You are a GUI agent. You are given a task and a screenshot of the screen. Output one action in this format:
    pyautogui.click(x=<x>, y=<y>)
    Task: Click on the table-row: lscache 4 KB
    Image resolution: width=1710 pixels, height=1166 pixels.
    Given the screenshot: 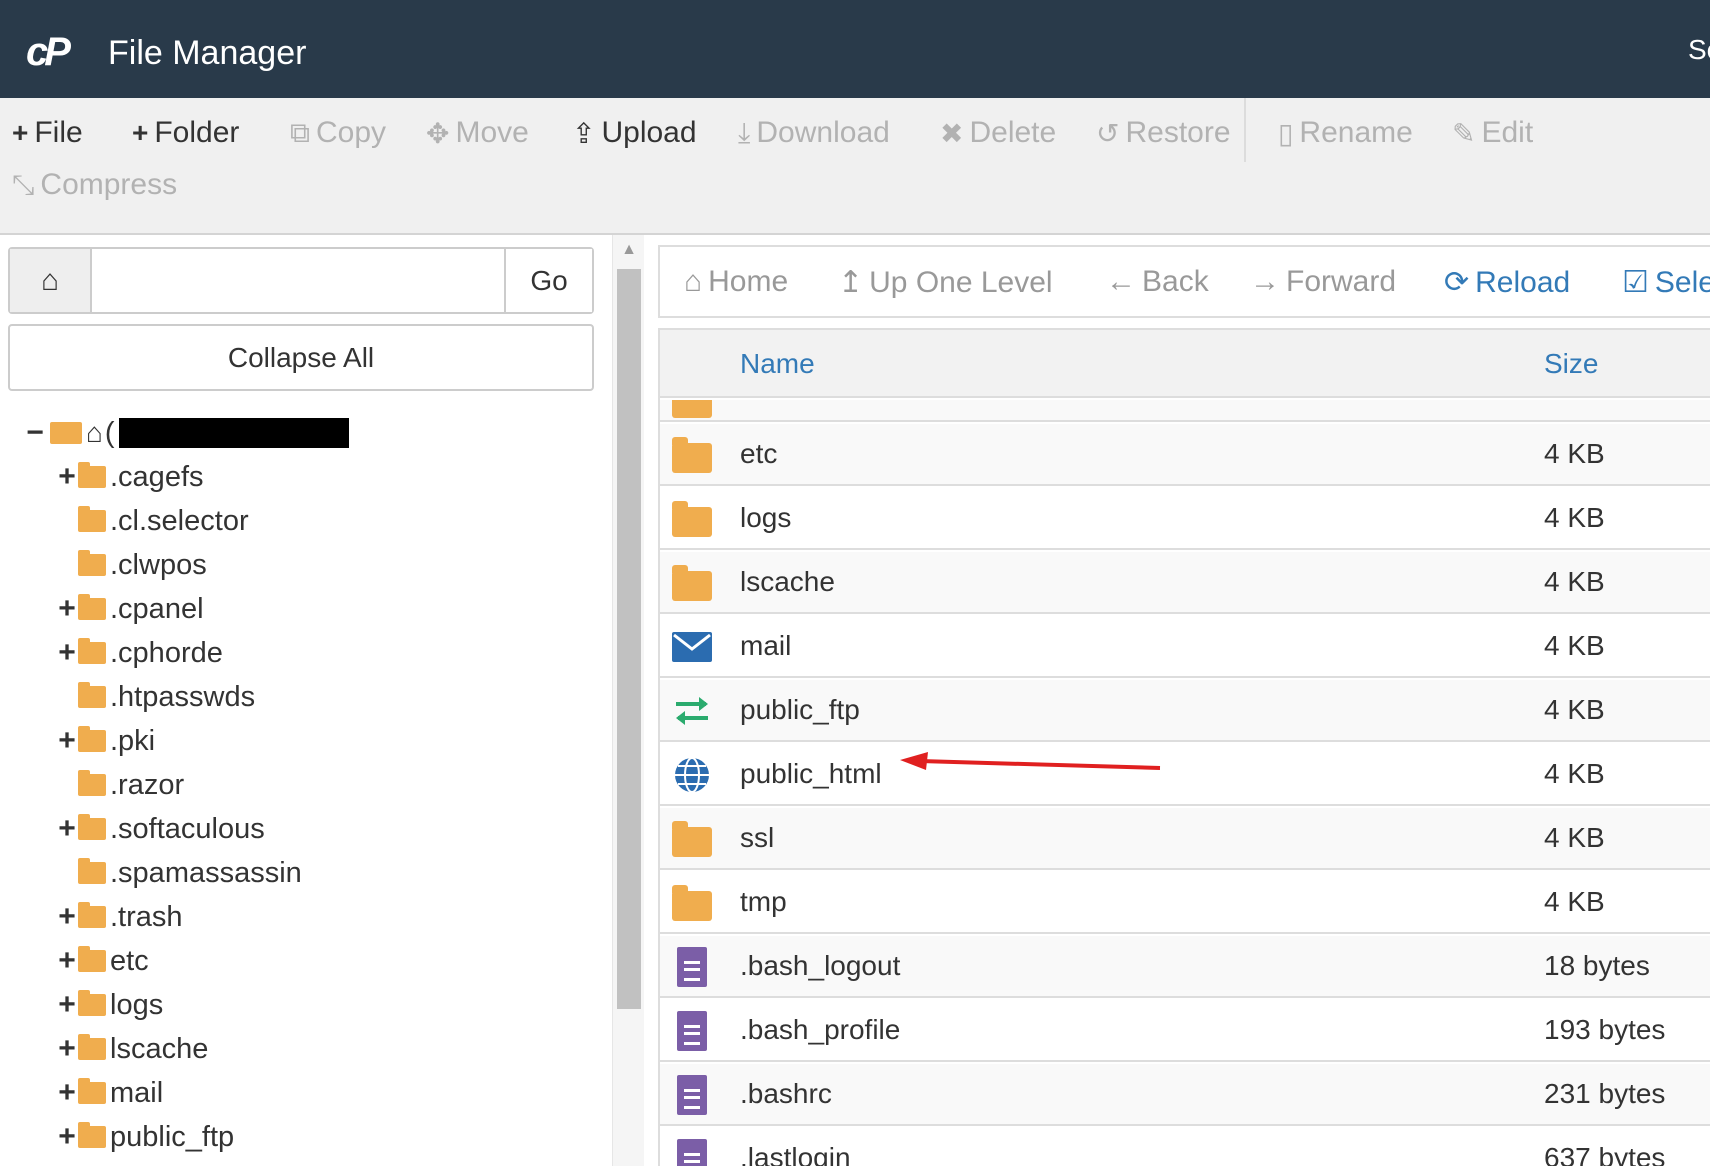 What is the action you would take?
    pyautogui.click(x=1185, y=583)
    